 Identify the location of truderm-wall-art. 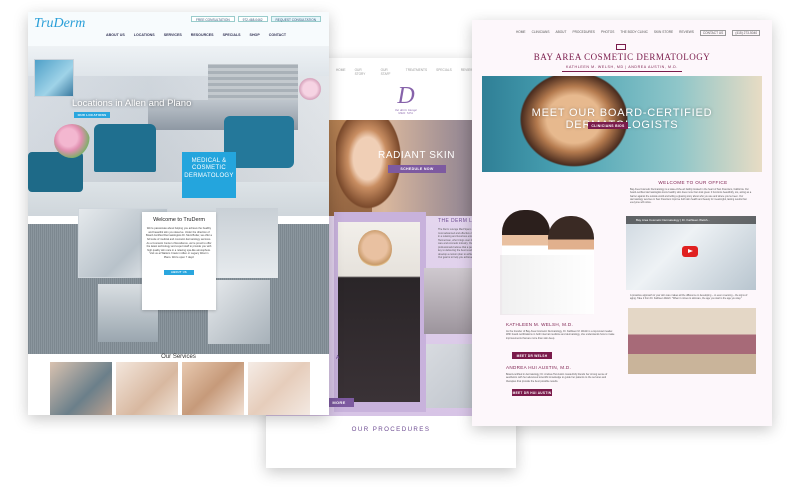
(54, 78).